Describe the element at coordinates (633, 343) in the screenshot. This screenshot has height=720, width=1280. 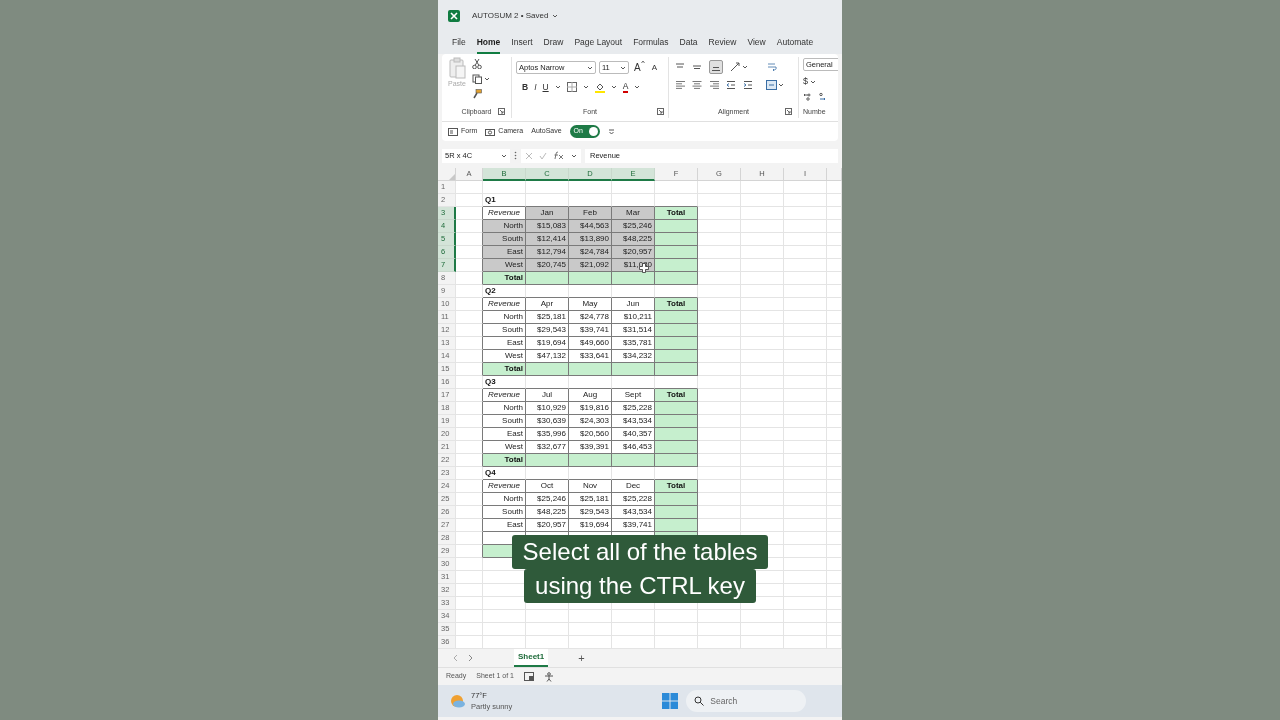
I see `table-cell: $35,781` at that location.